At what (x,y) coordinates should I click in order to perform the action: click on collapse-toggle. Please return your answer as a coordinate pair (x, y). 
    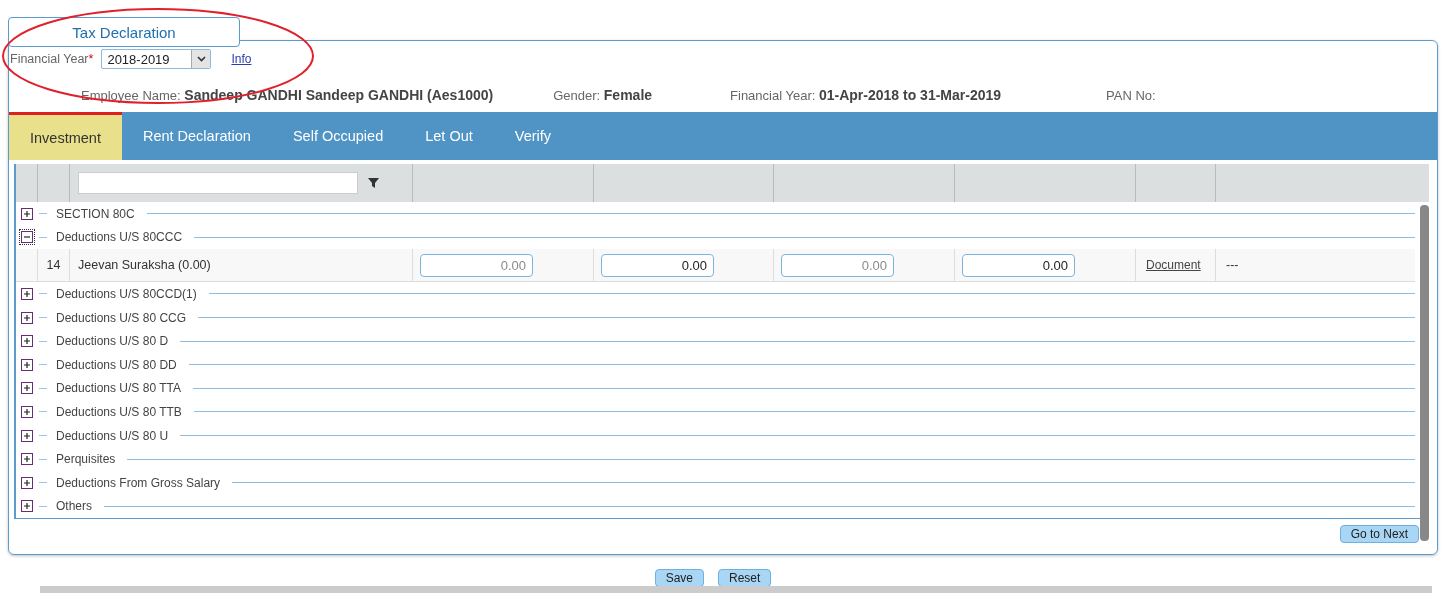
    Looking at the image, I should click on (27, 237).